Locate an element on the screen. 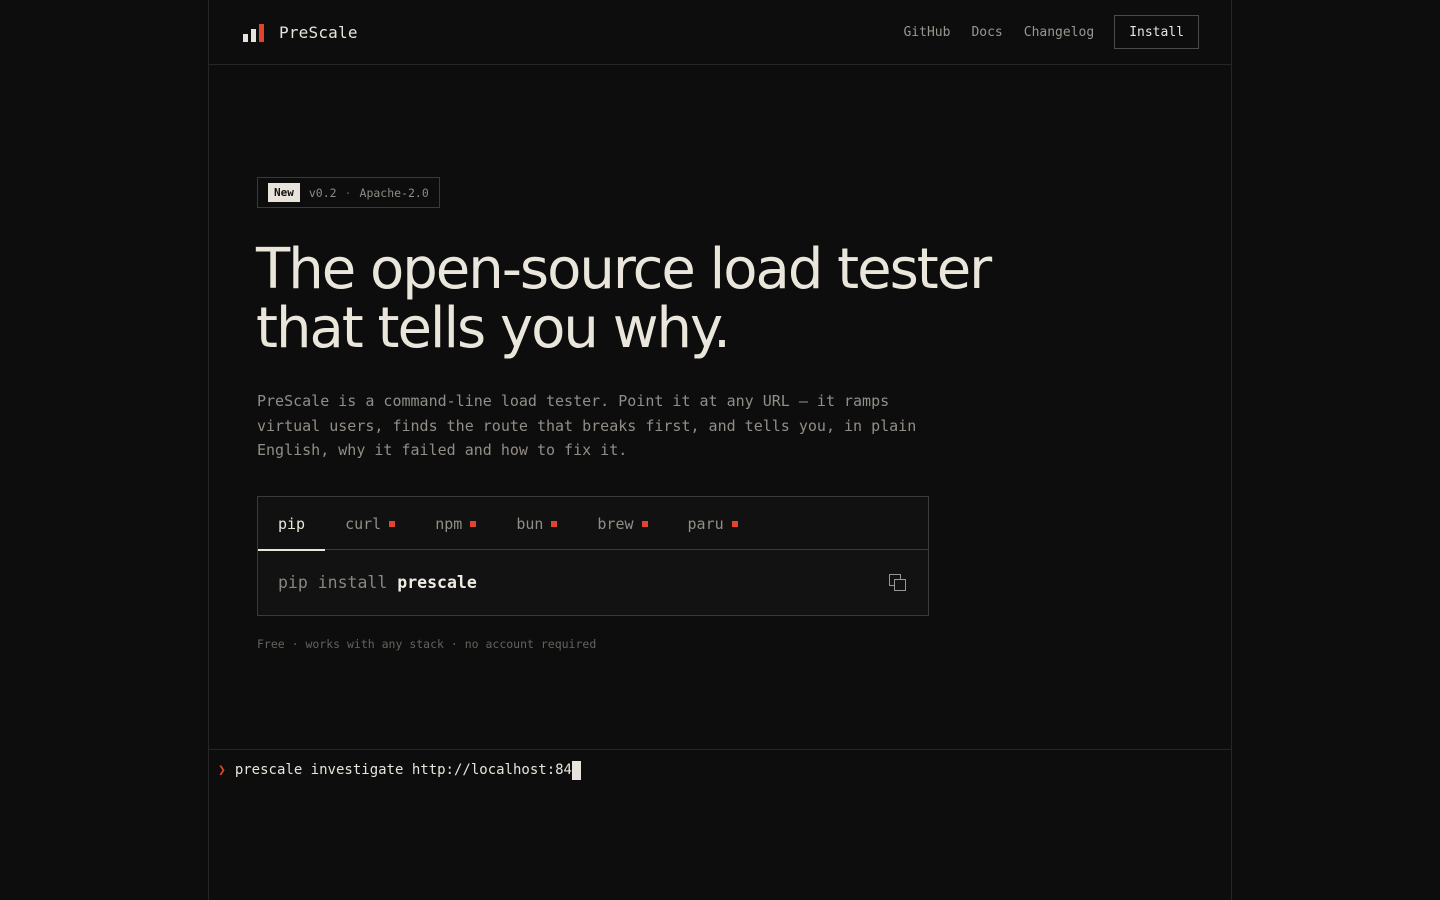 Image resolution: width=1440 pixels, height=900 pixels. tab-brew: brew is located at coordinates (622, 523).